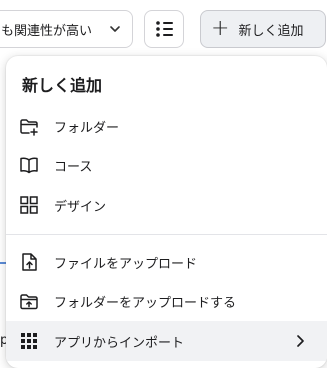  What do you see at coordinates (29, 205) in the screenshot?
I see `grid-layout-icon` at bounding box center [29, 205].